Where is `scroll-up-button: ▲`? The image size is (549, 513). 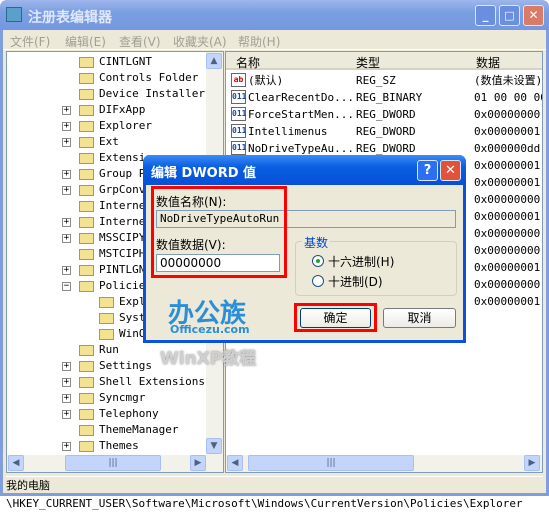 scroll-up-button: ▲ is located at coordinates (214, 61).